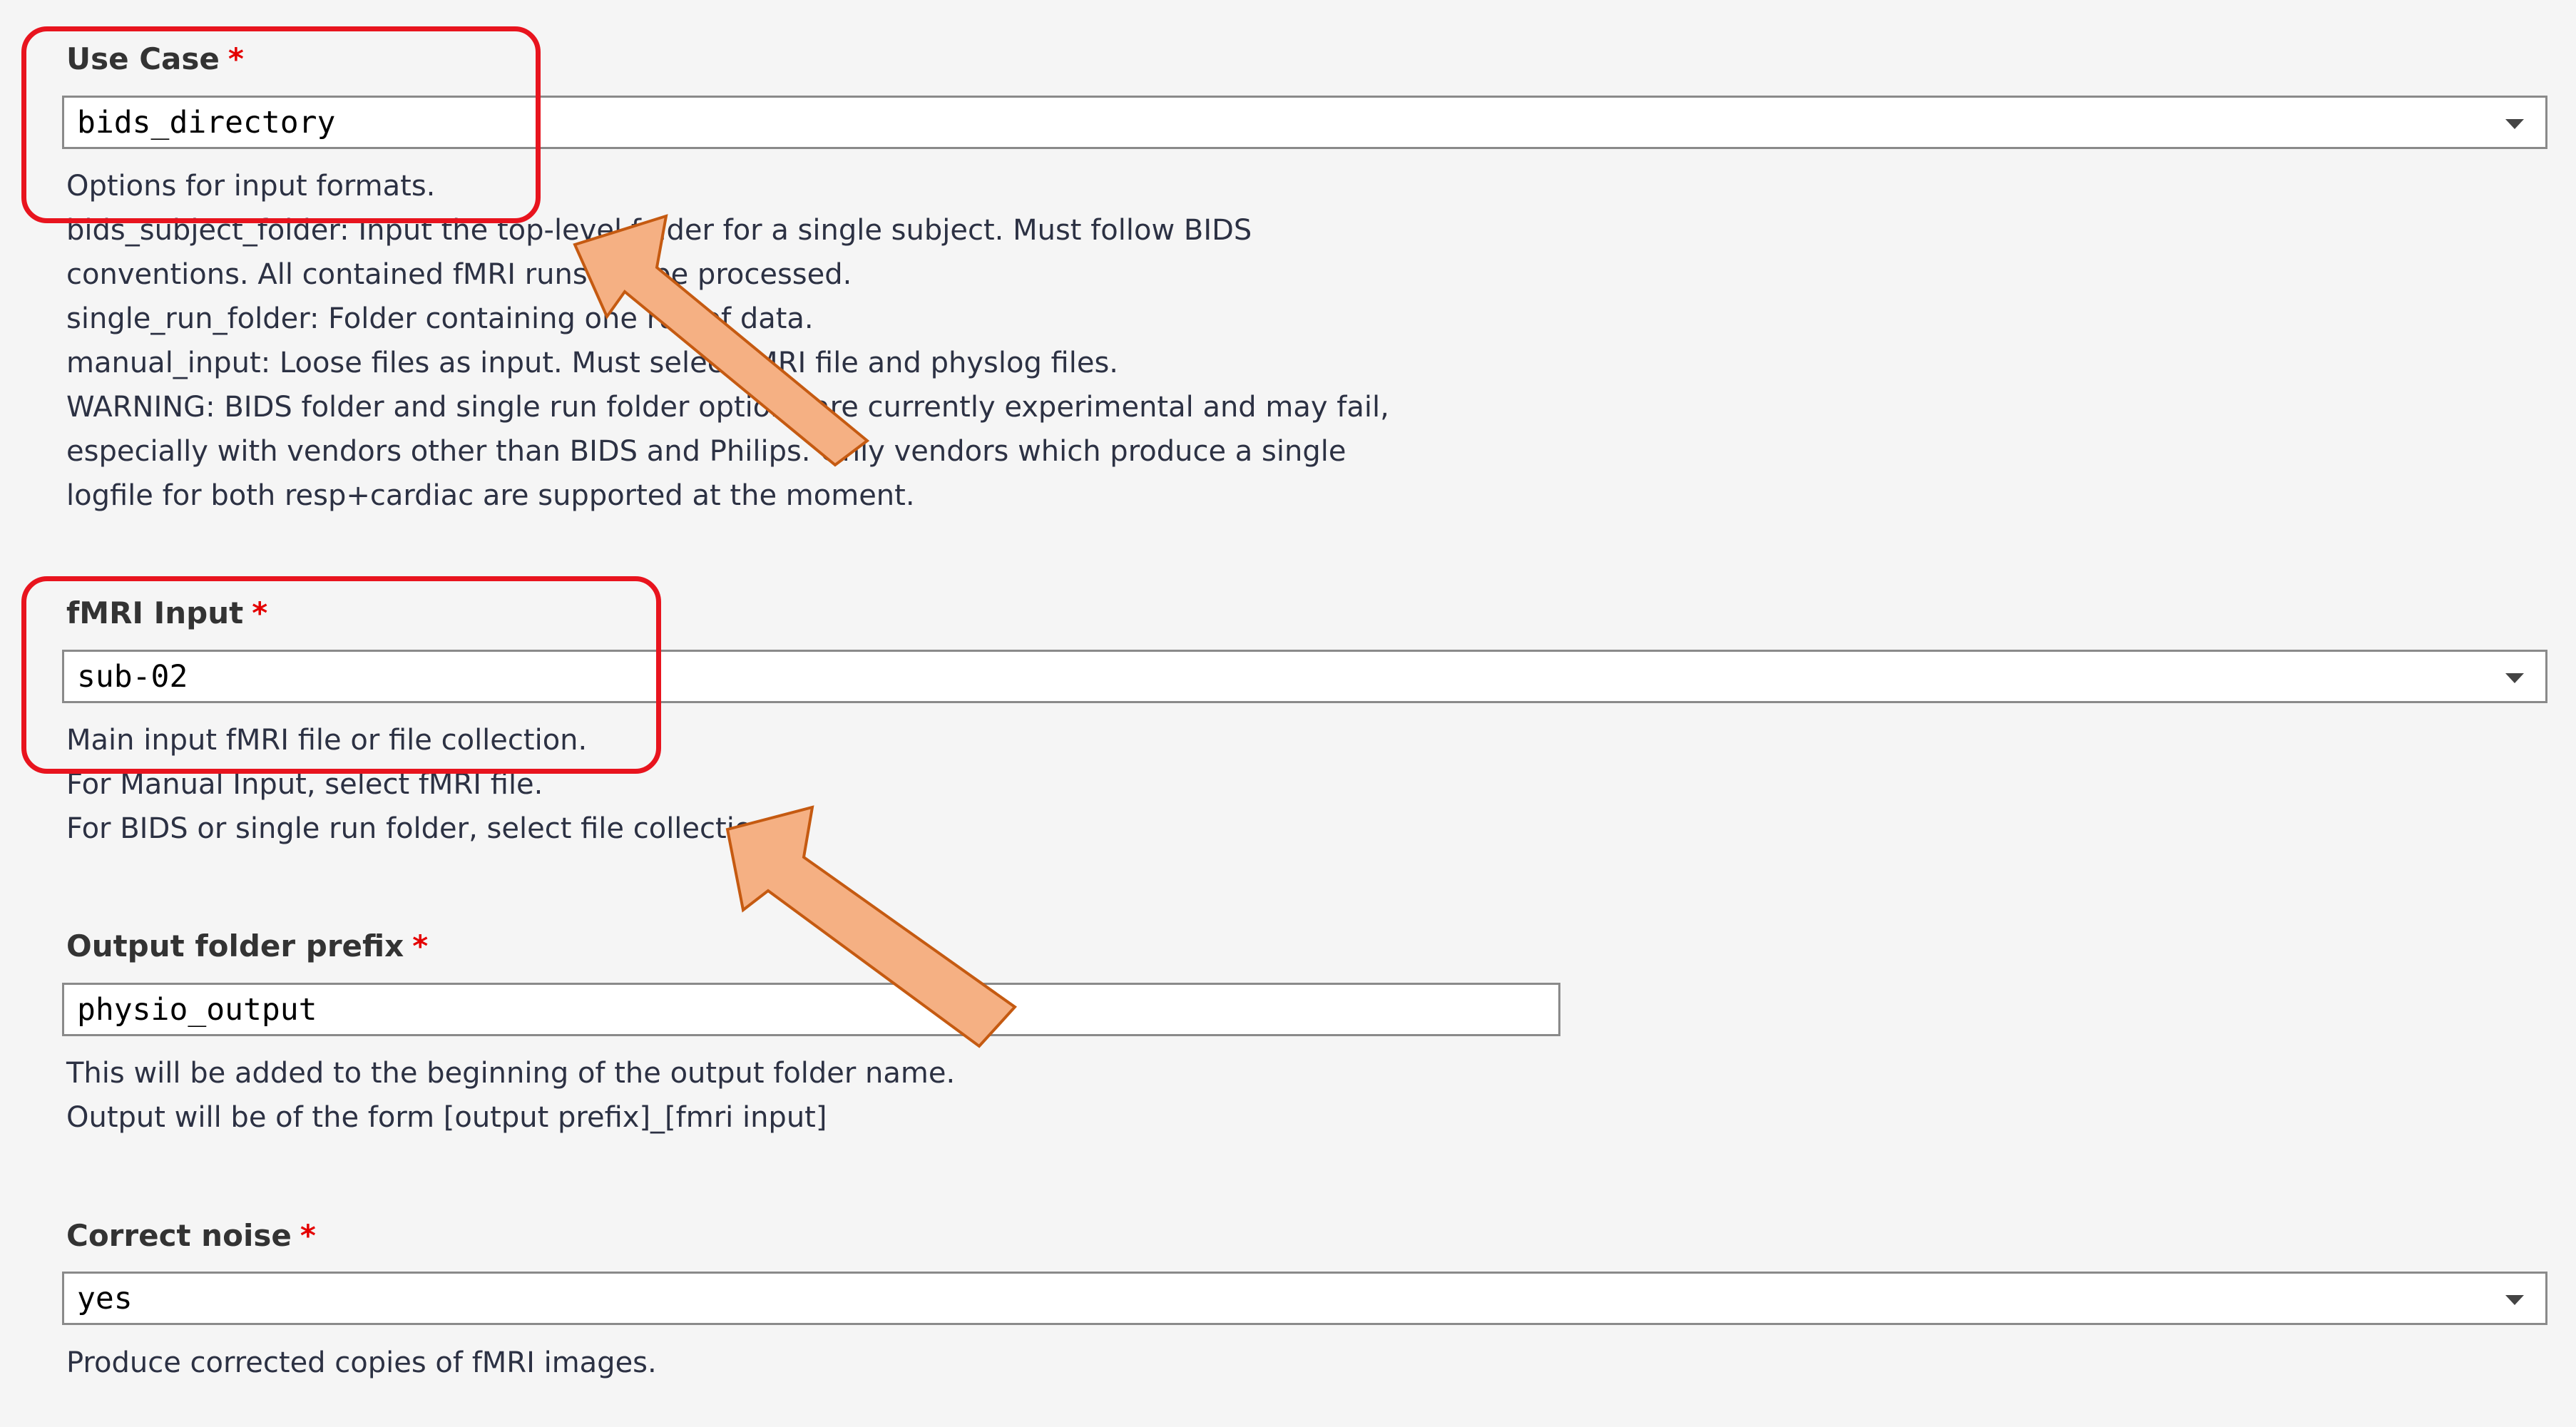 The image size is (2576, 1427). I want to click on correct-noise-label-text: Correct noise, so click(179, 1235).